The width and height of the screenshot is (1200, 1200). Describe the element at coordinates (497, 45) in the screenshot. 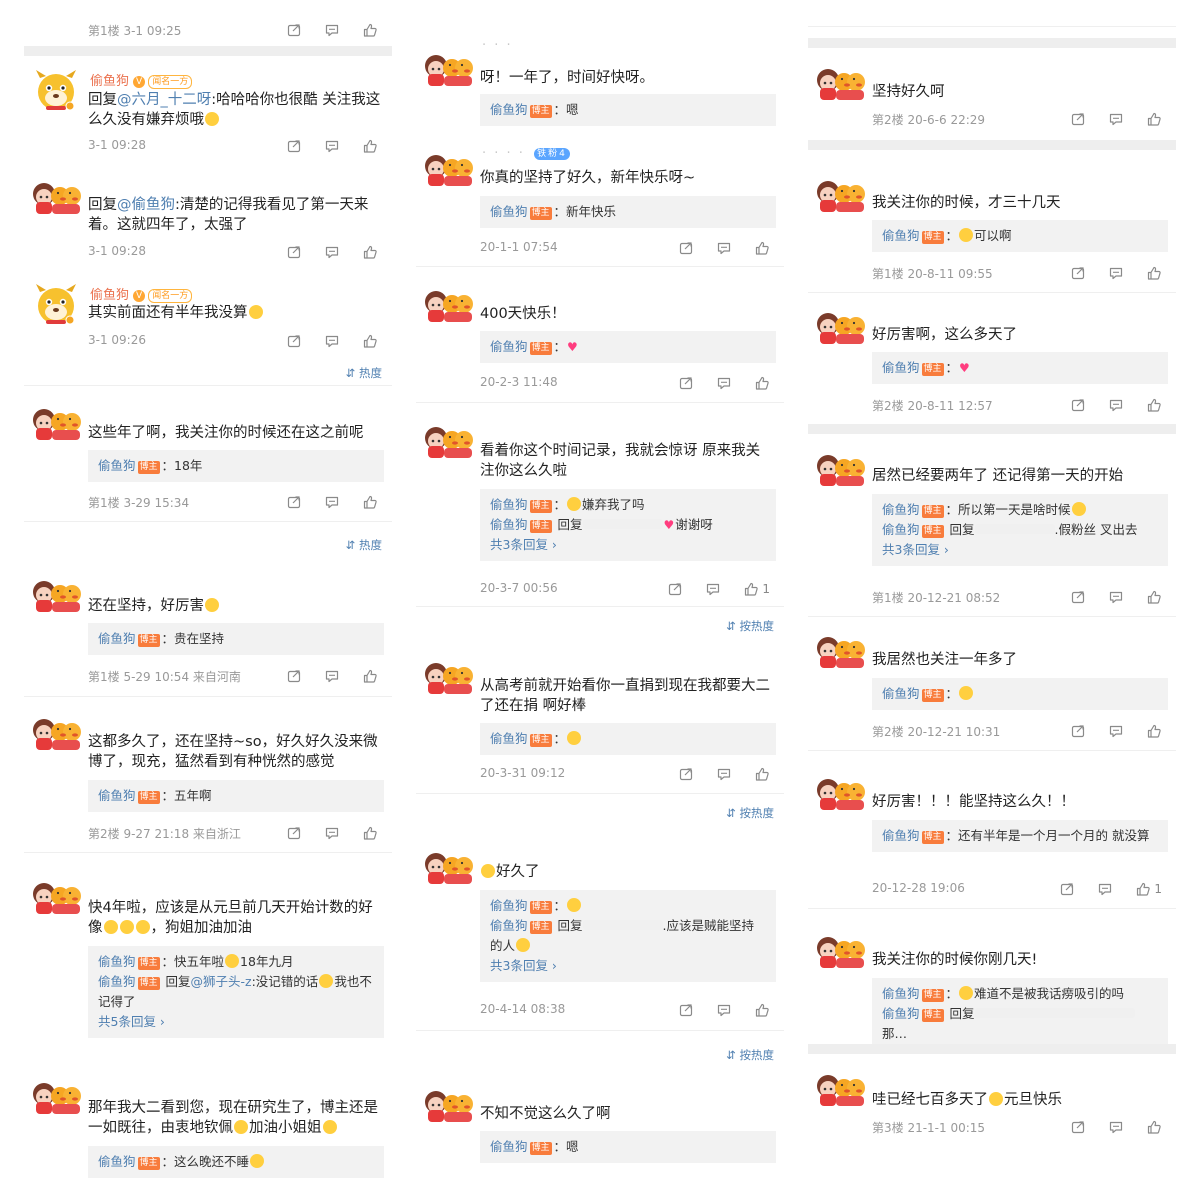

I see `author-name: · · ·` at that location.